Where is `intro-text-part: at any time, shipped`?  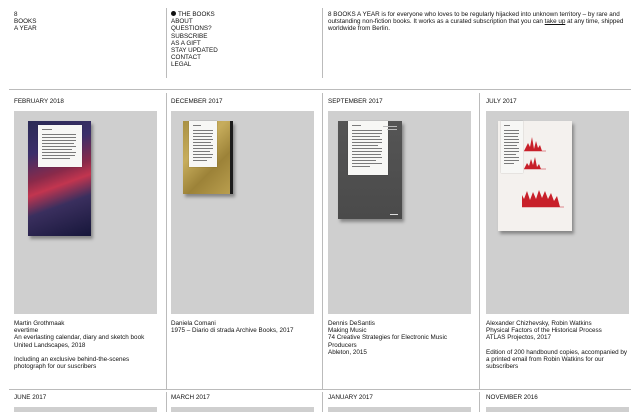
intro-text-part: at any time, shipped is located at coordinates (594, 22).